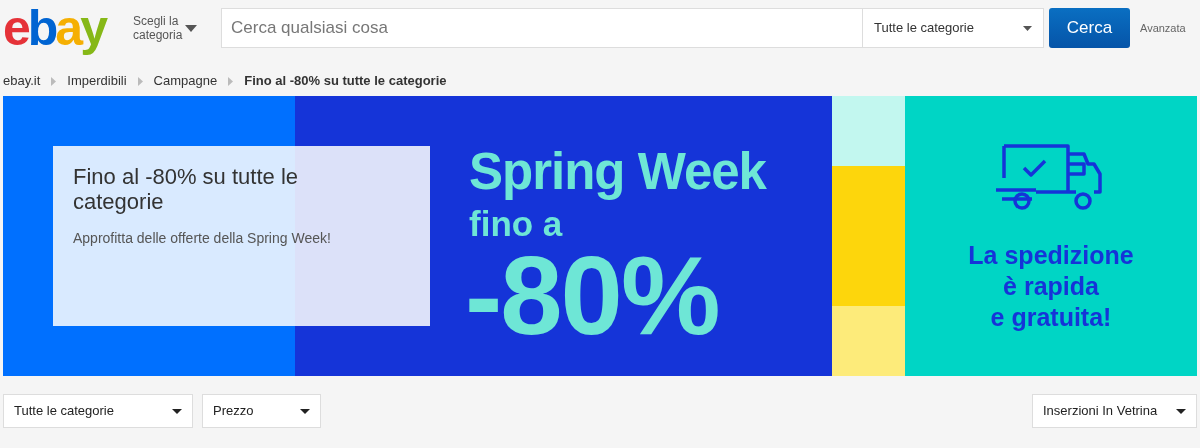 The image size is (1200, 448). I want to click on breadcrumb-link: Imperdibili, so click(97, 81).